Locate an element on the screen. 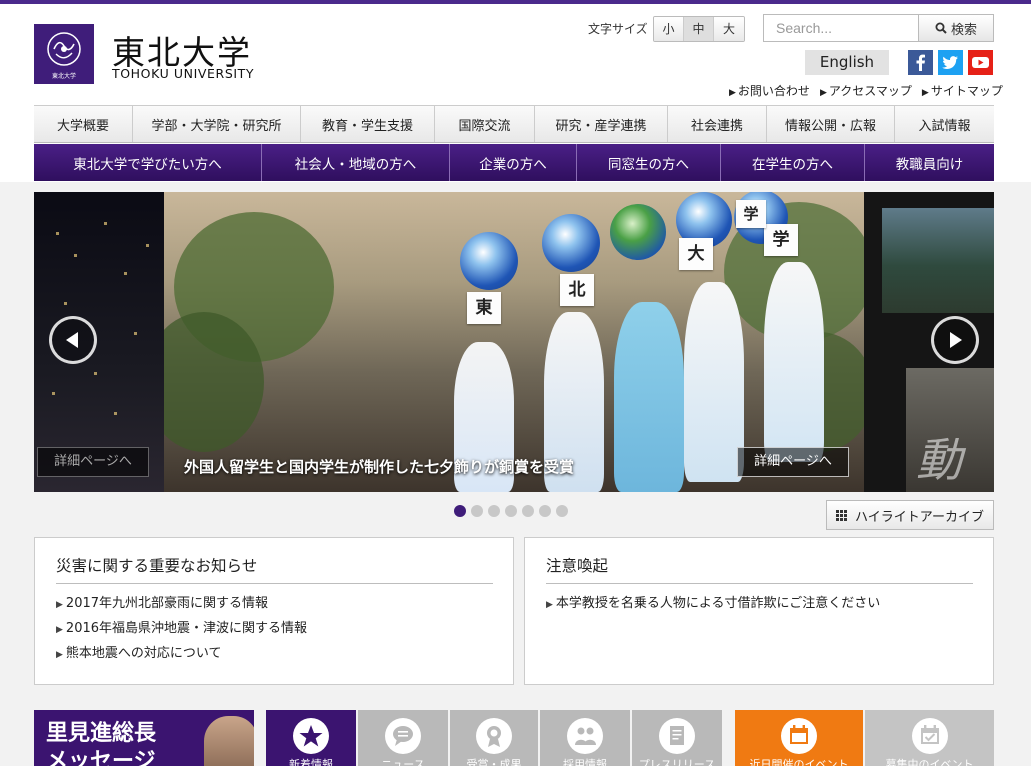 The height and width of the screenshot is (772, 1031). people-icon is located at coordinates (585, 736).